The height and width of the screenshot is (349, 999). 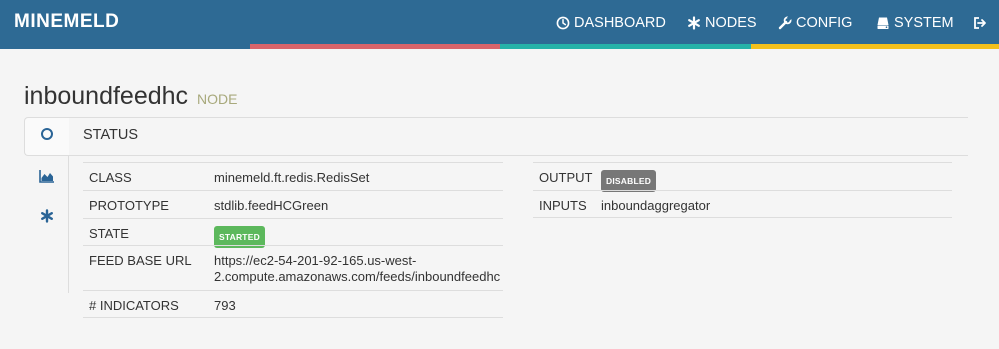 I want to click on row-value-output: DISABLED, so click(x=629, y=181).